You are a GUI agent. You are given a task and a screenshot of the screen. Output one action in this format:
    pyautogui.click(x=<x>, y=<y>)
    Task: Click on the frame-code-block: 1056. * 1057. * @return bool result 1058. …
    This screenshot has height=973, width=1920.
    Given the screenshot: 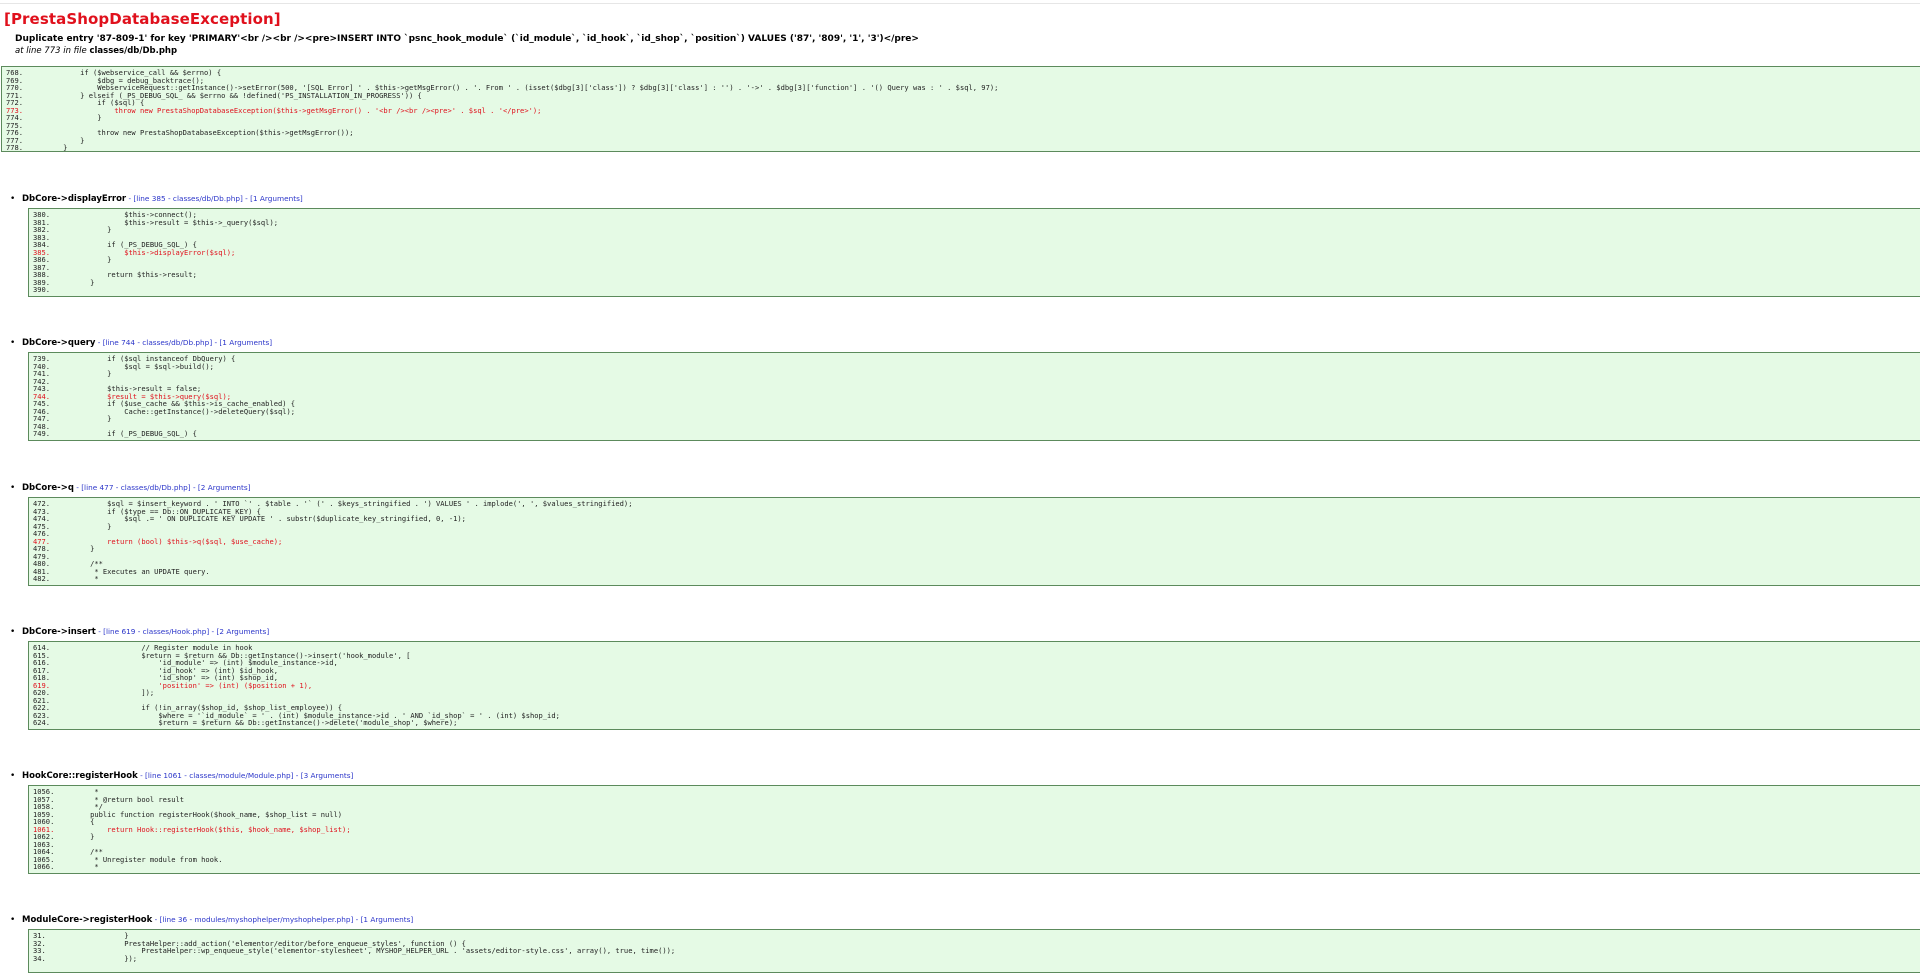 What is the action you would take?
    pyautogui.click(x=974, y=829)
    